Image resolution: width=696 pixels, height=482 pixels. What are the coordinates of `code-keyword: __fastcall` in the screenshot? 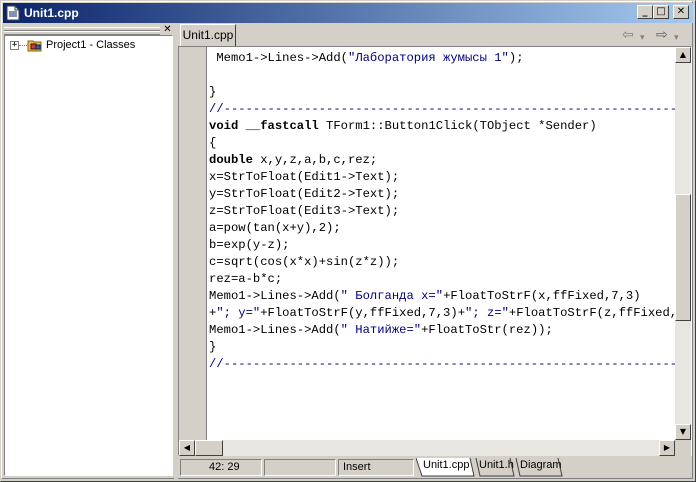 It's located at (282, 126).